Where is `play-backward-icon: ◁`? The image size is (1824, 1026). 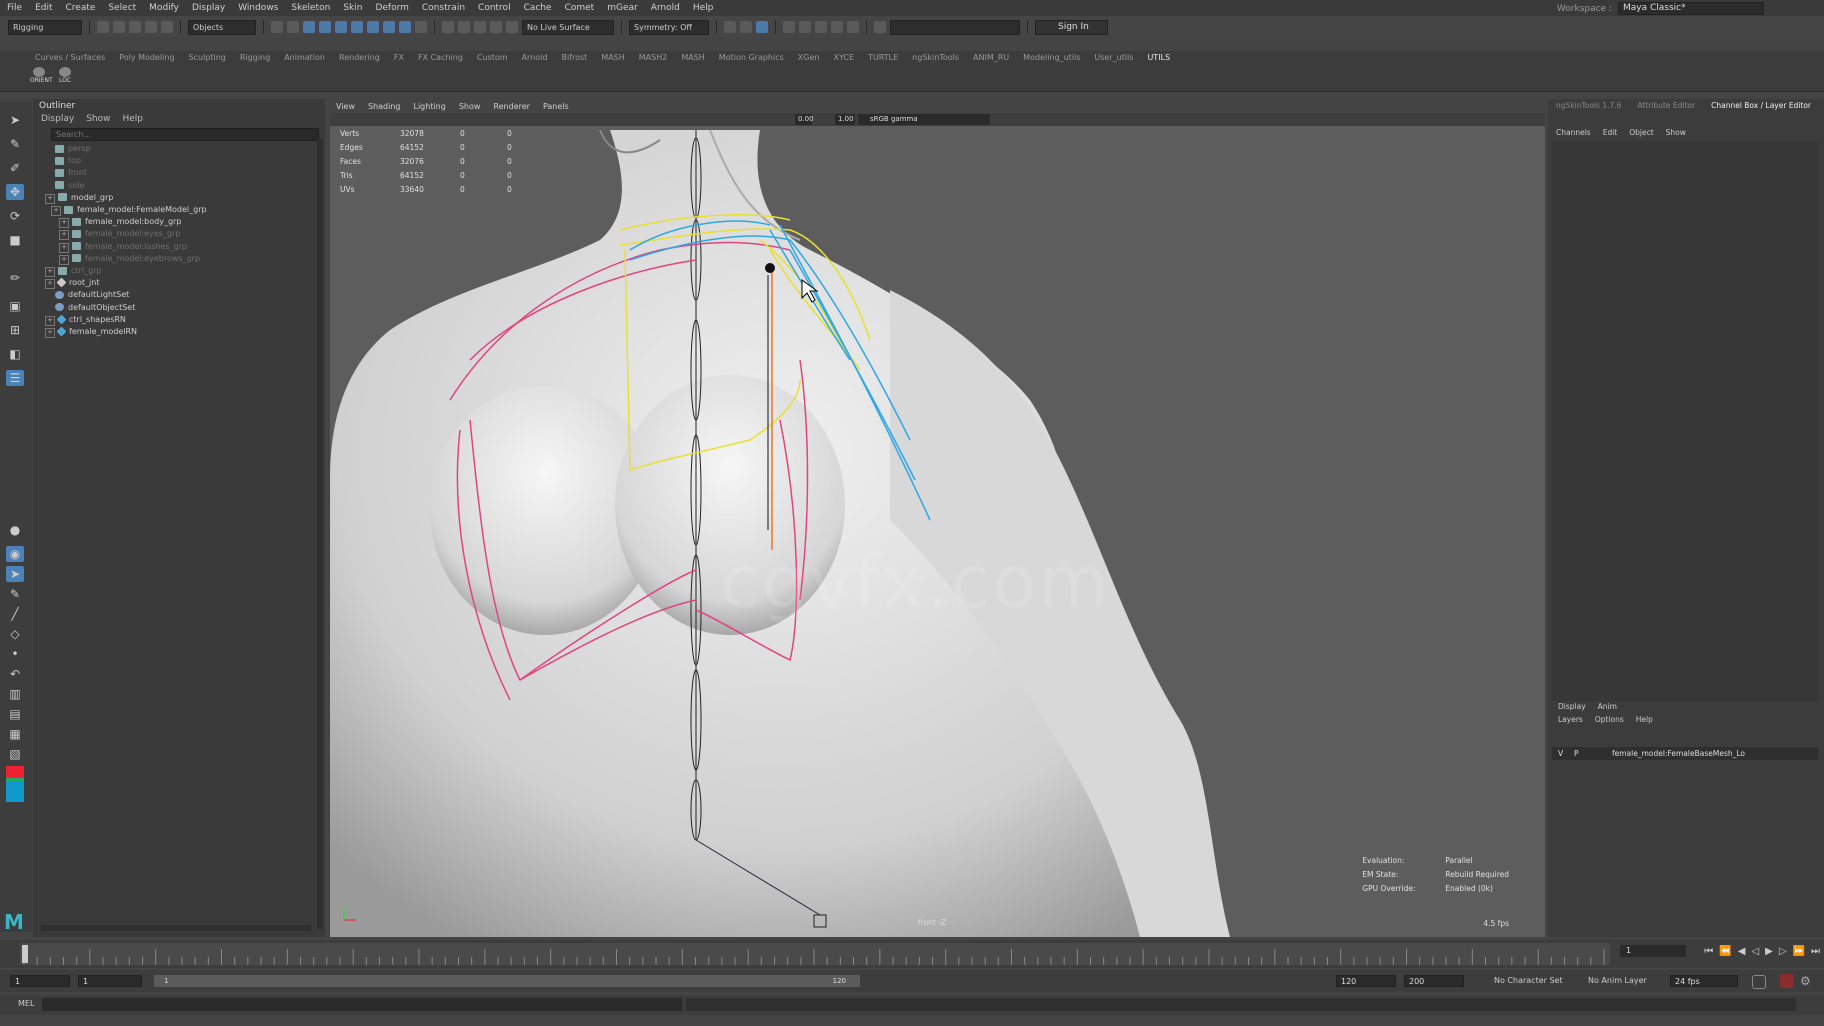 play-backward-icon: ◁ is located at coordinates (1755, 951).